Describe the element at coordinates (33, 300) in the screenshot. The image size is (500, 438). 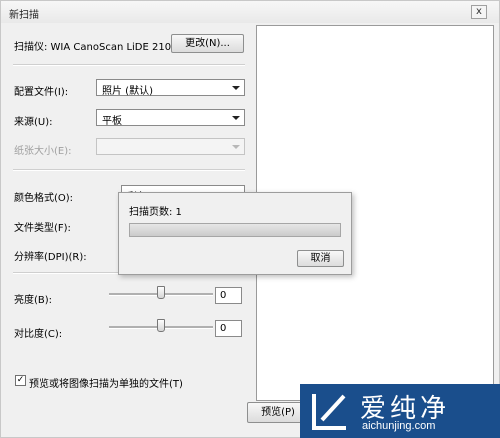
I see `brightness-label: 亮度(B):` at that location.